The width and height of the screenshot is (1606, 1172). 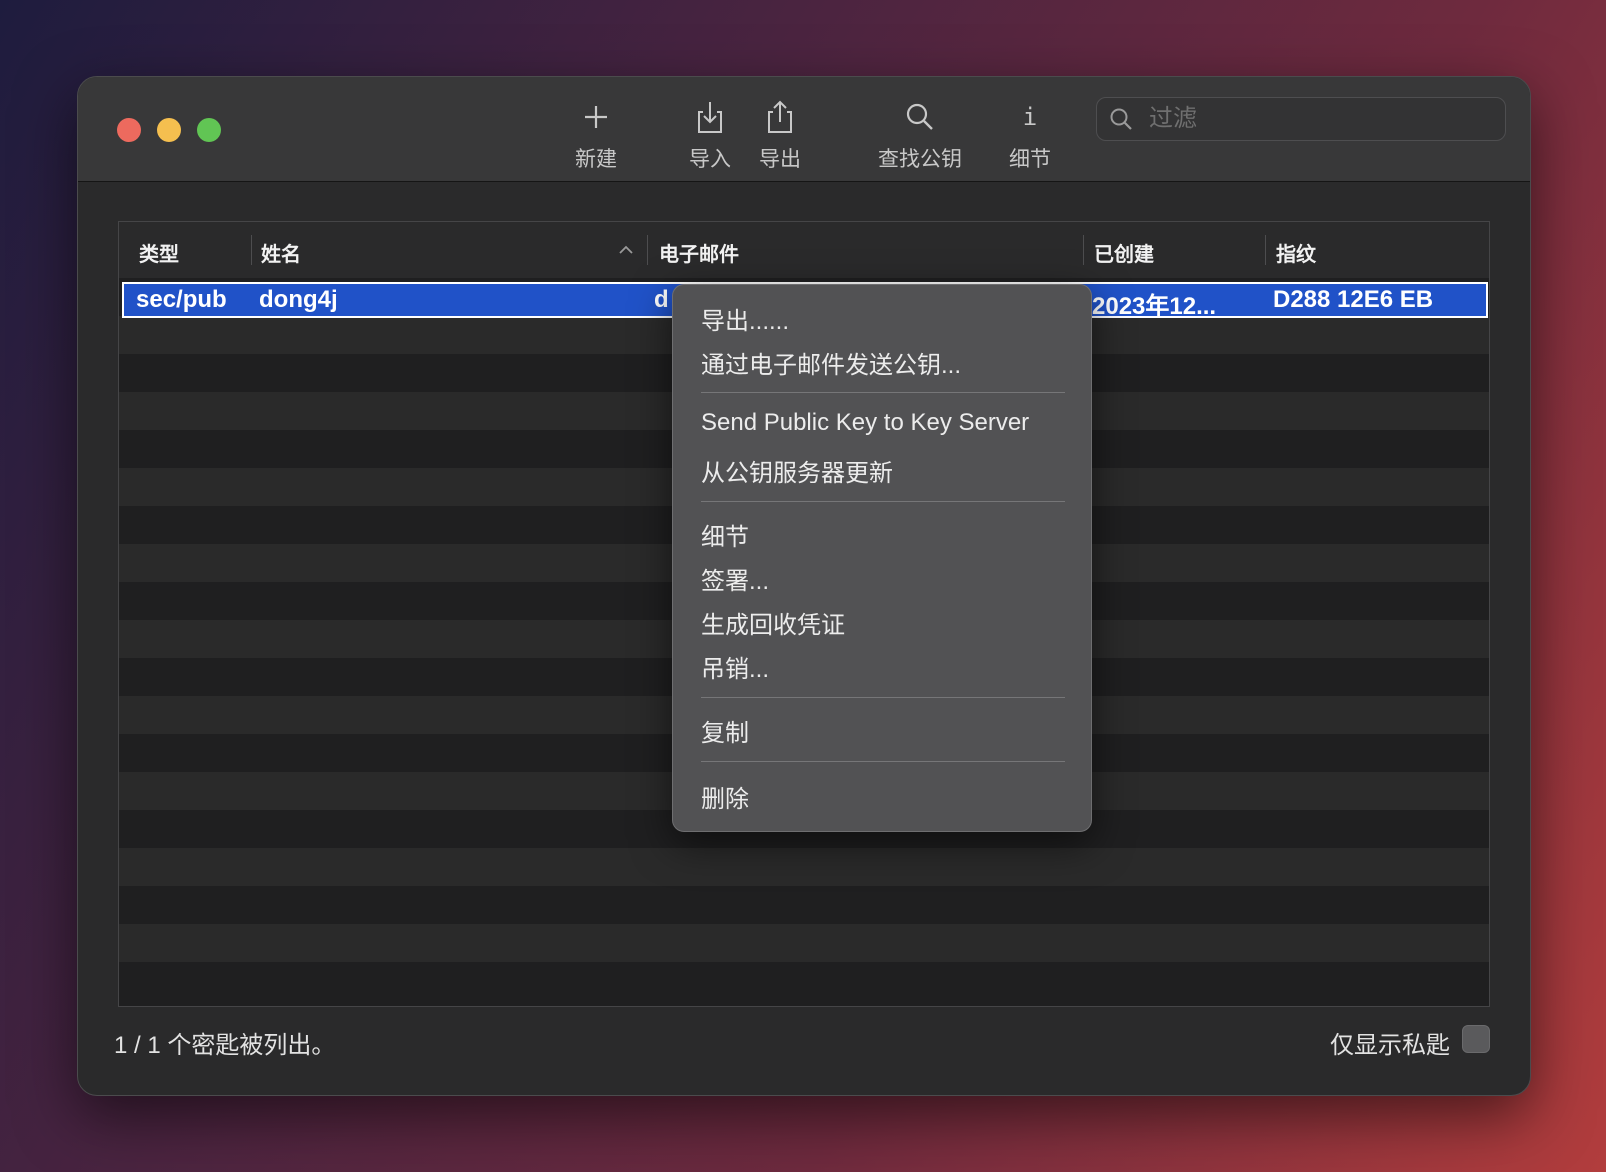 I want to click on import-icon, so click(x=710, y=117).